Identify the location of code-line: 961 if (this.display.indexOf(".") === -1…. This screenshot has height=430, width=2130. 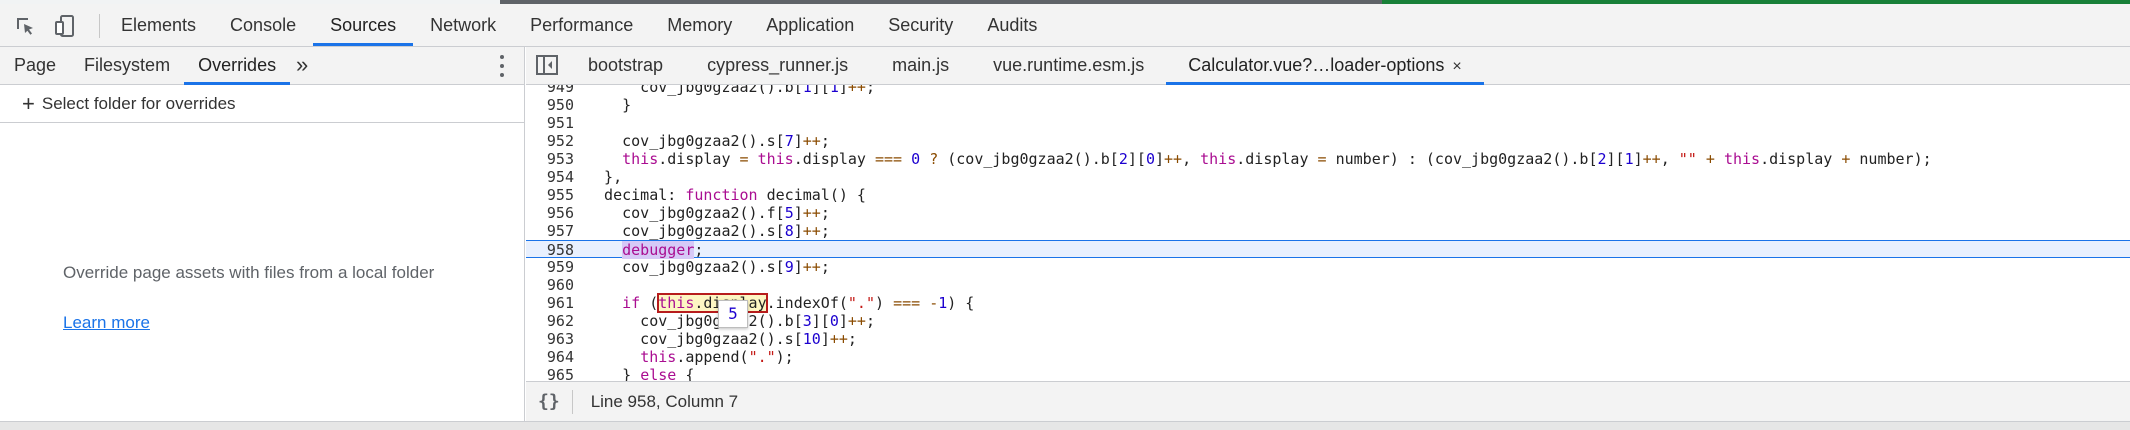
(1328, 303).